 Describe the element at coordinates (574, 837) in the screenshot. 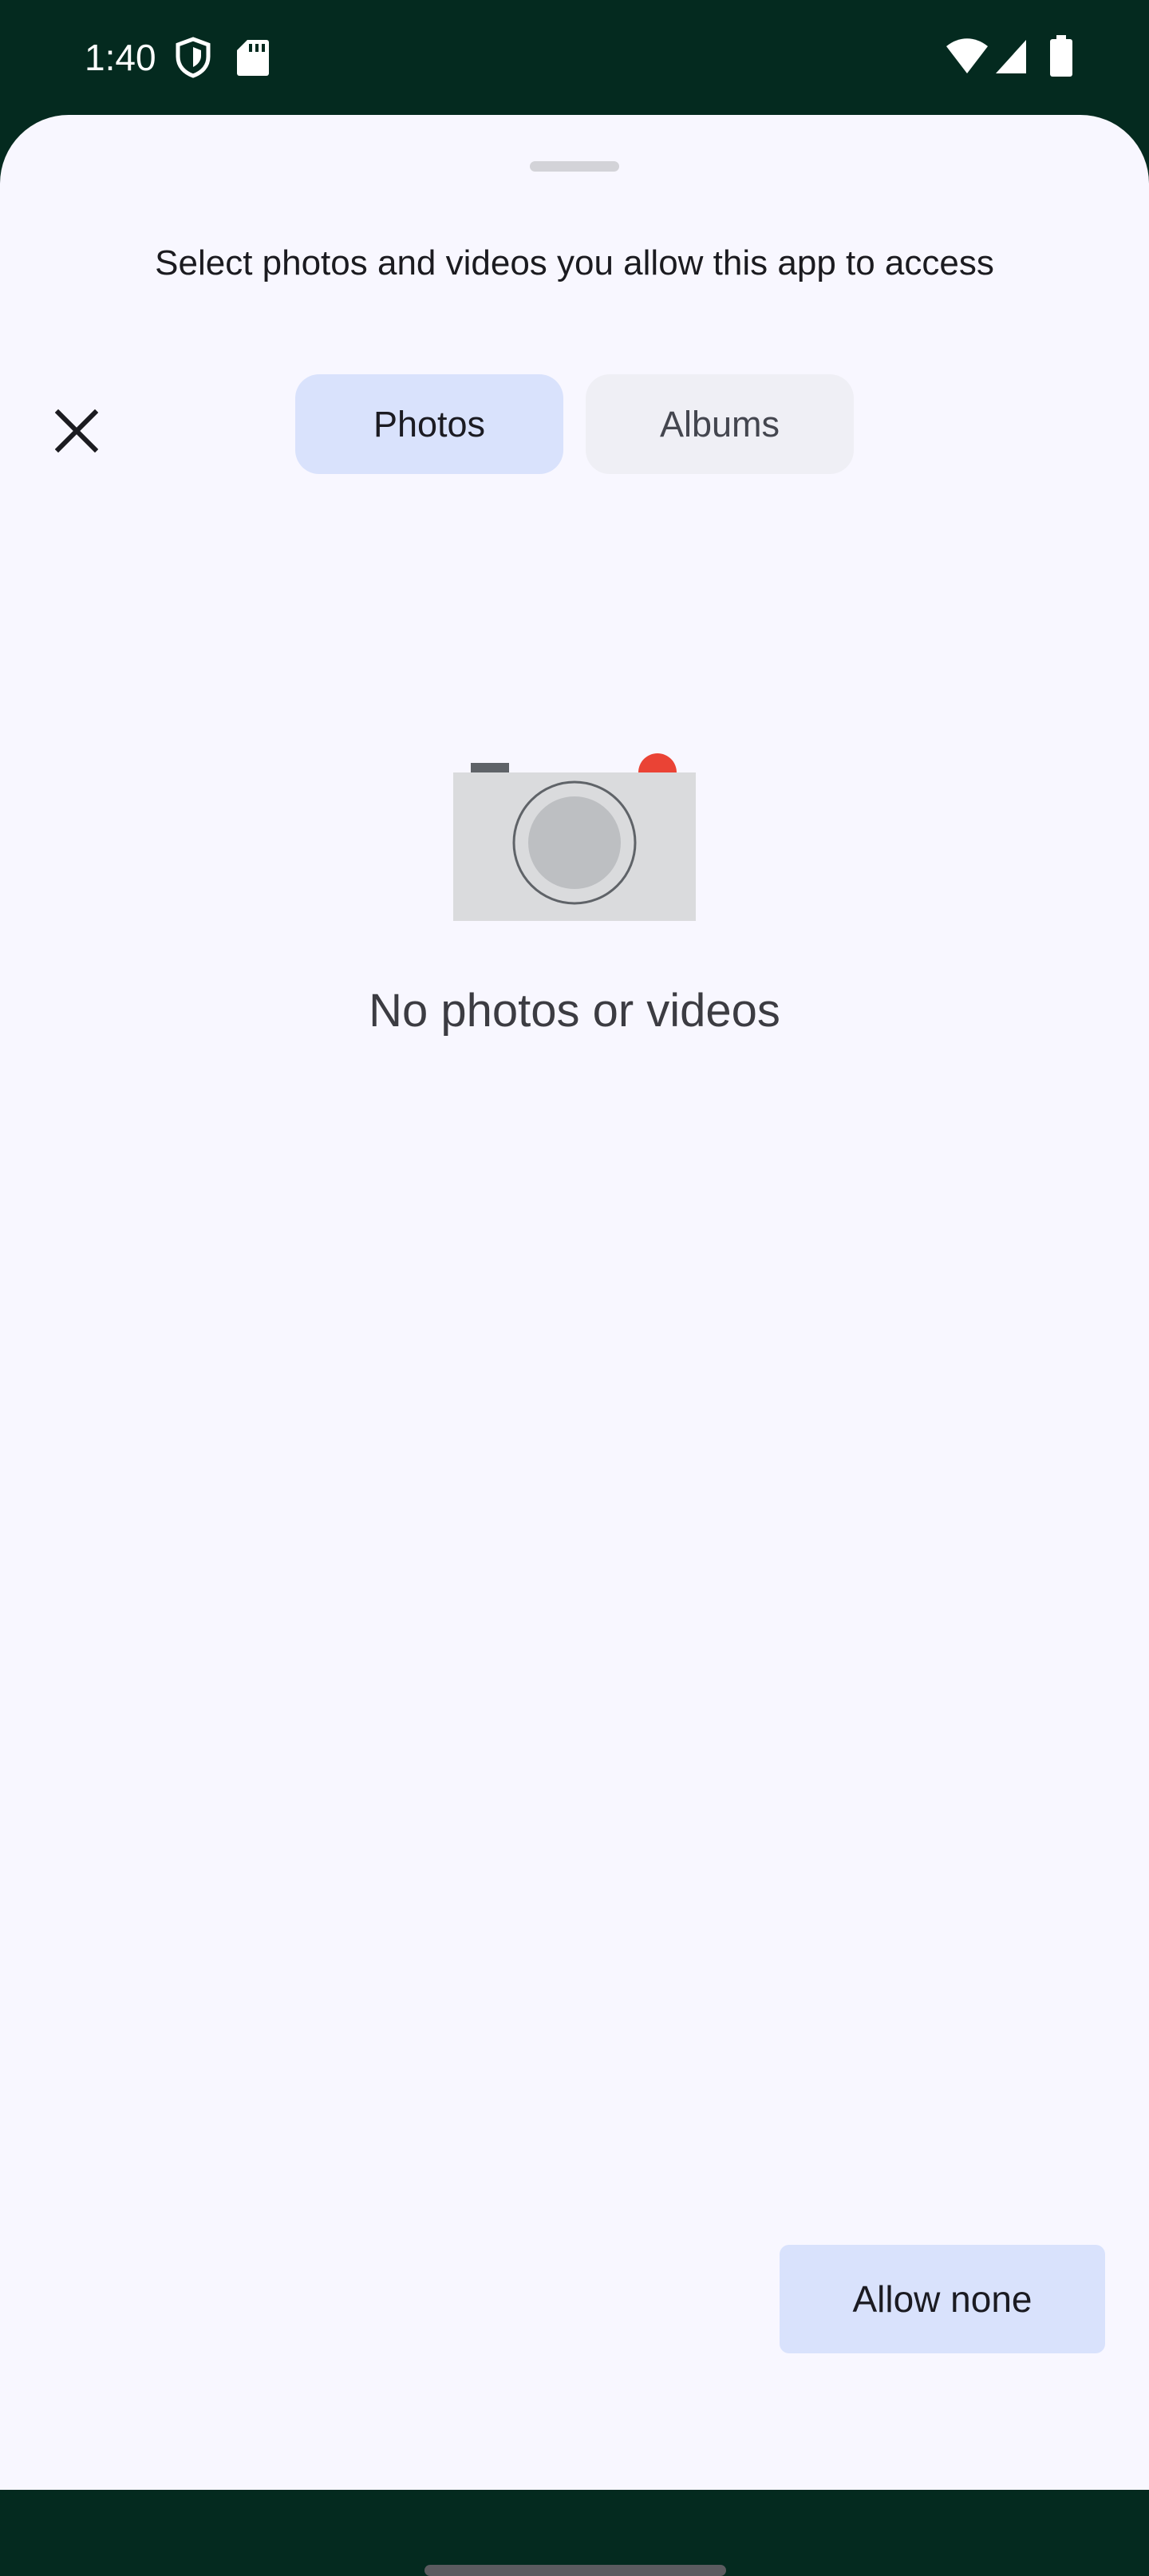

I see `camera-icon` at that location.